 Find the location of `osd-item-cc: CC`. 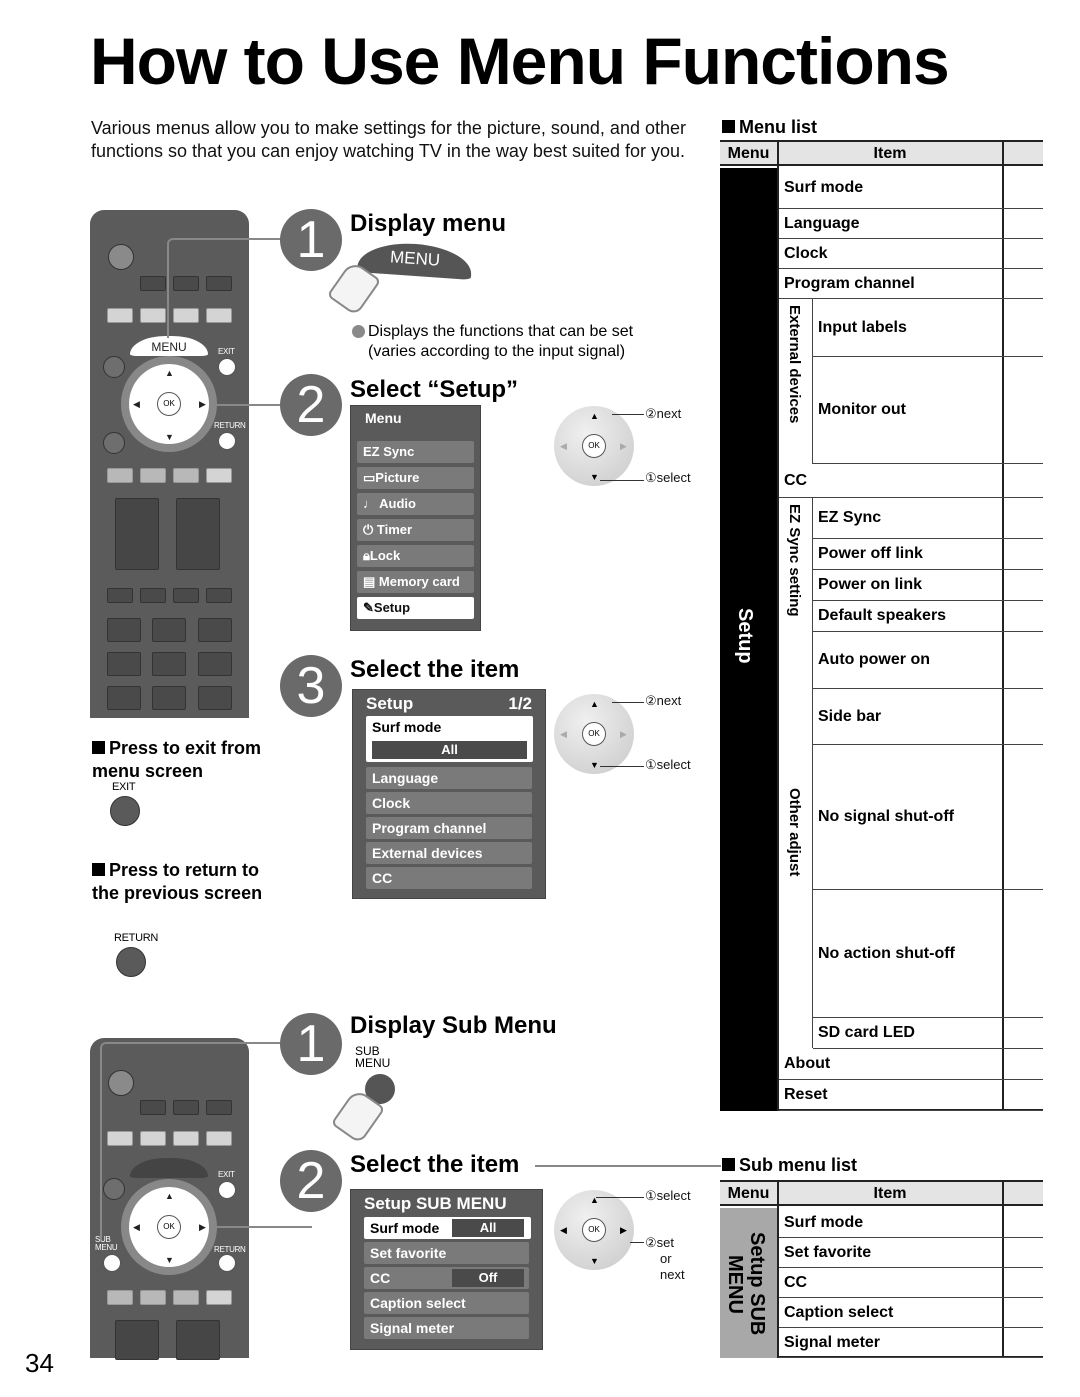

osd-item-cc: CC is located at coordinates (449, 878).